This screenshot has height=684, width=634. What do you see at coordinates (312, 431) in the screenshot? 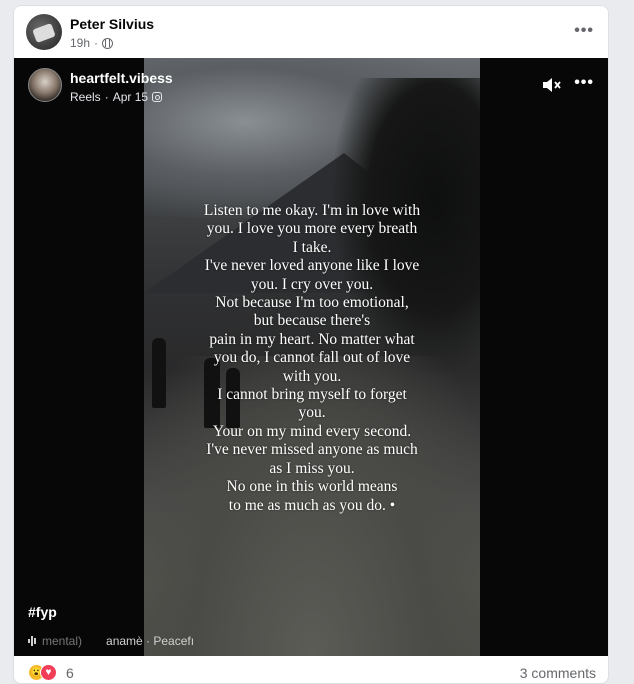
I see `quote-line: Your on my mind every second.` at bounding box center [312, 431].